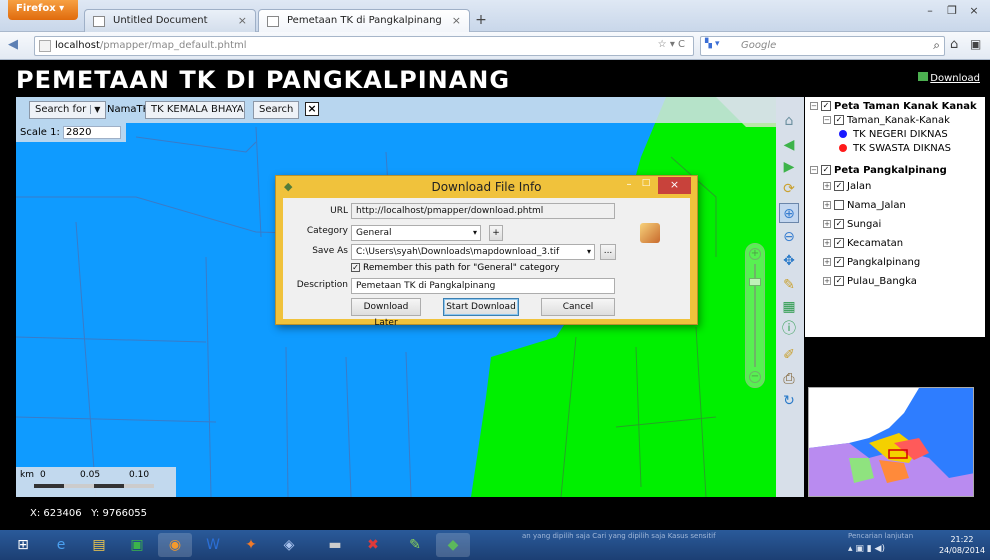  What do you see at coordinates (886, 121) in the screenshot?
I see `toc-layer-taman-kanak-kanak: − ✓ Taman_Kanak-Kanak` at bounding box center [886, 121].